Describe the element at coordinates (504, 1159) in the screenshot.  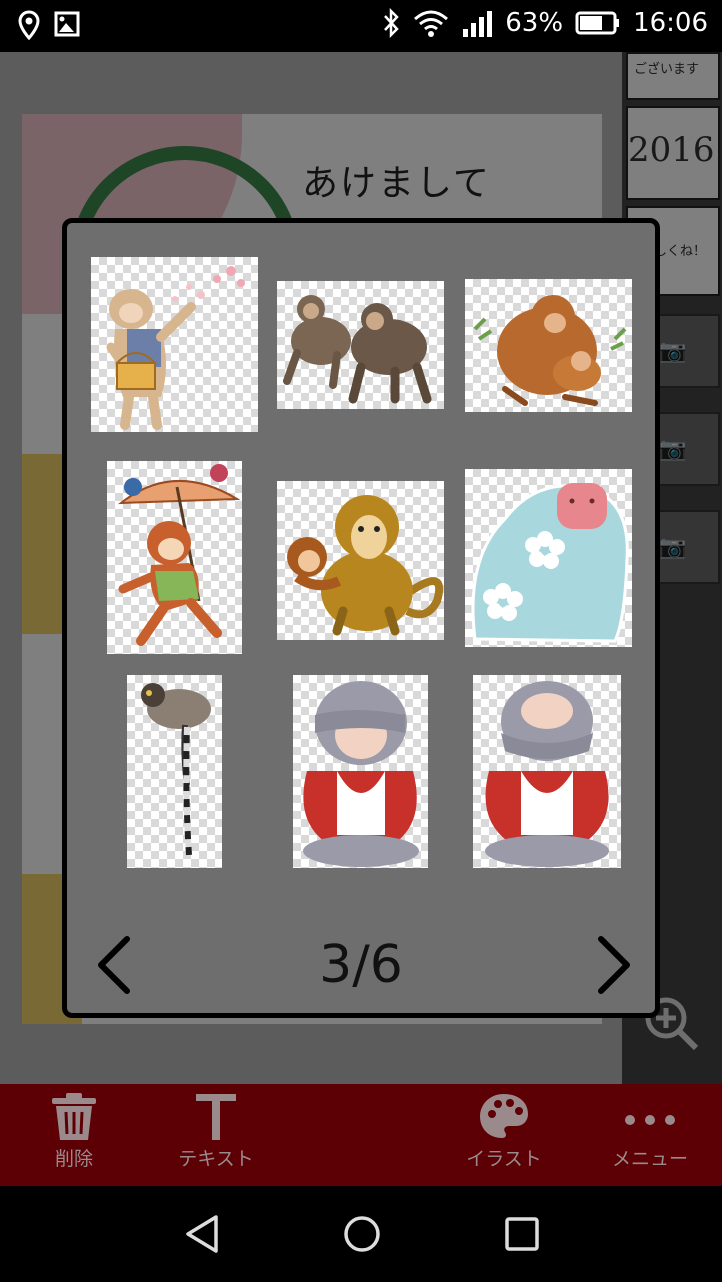
I see `illustration-label: イラスト` at that location.